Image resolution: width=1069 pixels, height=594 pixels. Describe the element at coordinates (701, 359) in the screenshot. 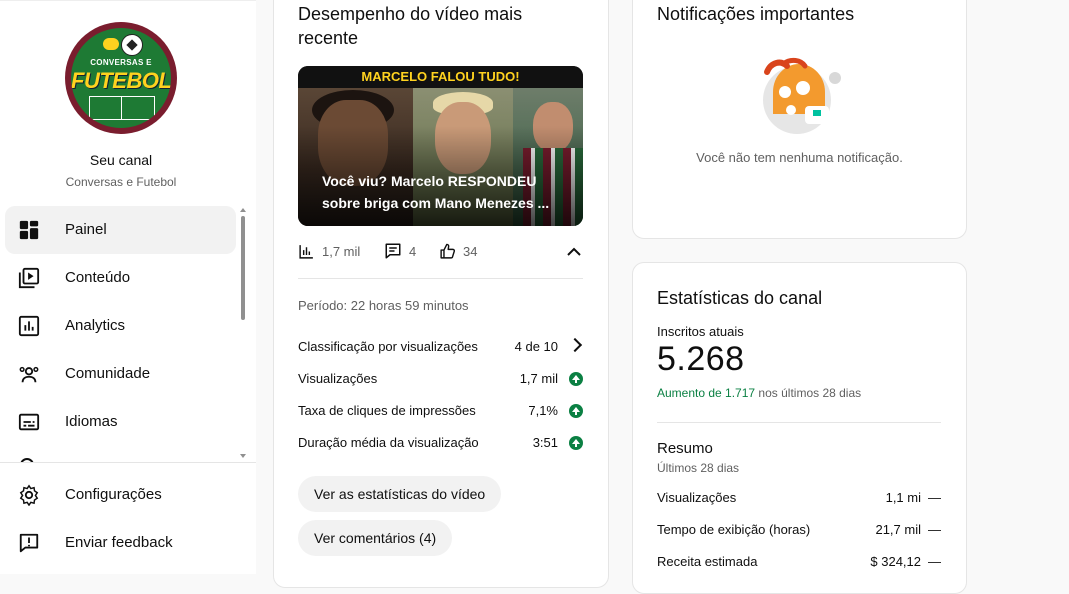

I see `subscribers-count: 5.268` at that location.